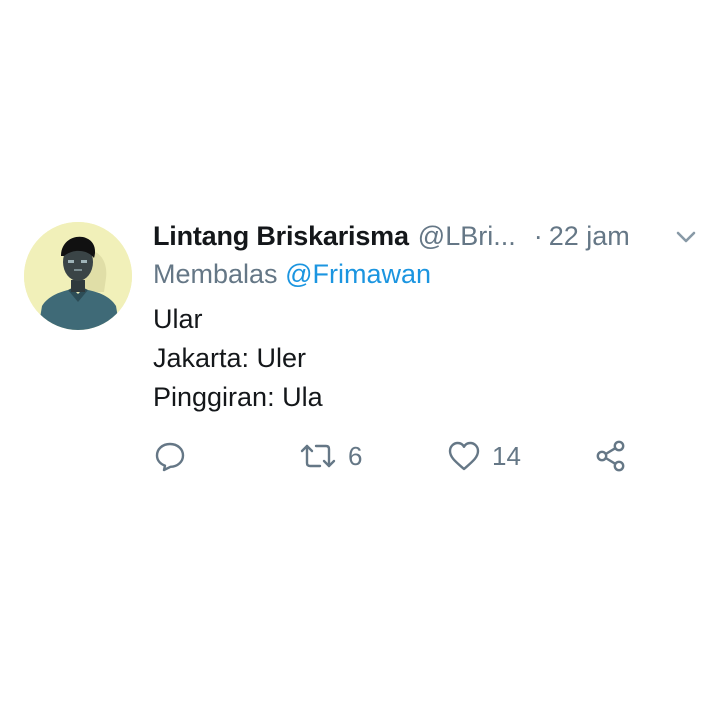 This screenshot has height=720, width=720. I want to click on tweet-line: Pinggiran: Ula, so click(238, 397).